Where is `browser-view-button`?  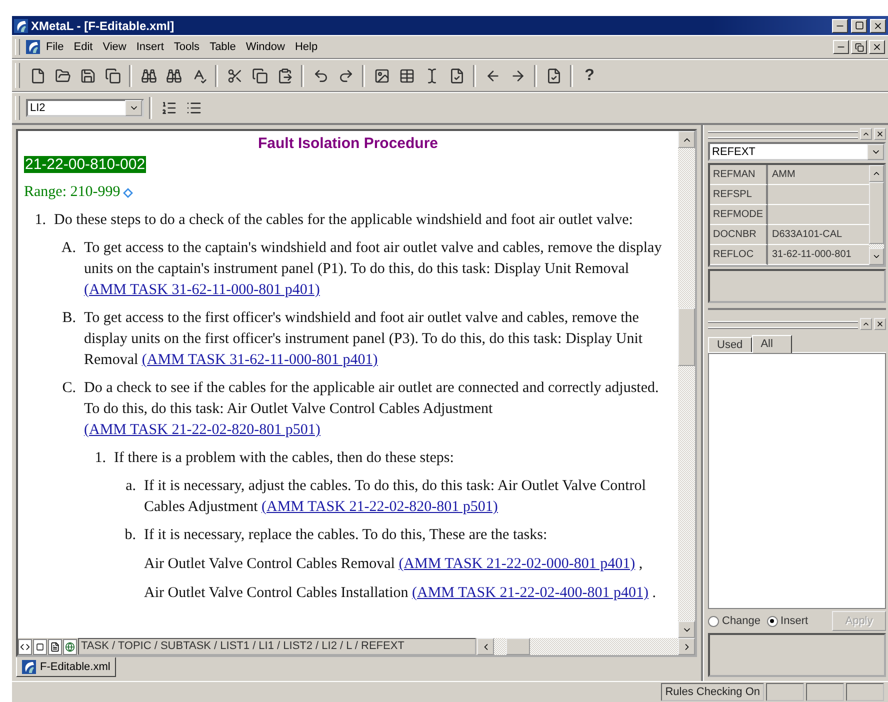 browser-view-button is located at coordinates (70, 646).